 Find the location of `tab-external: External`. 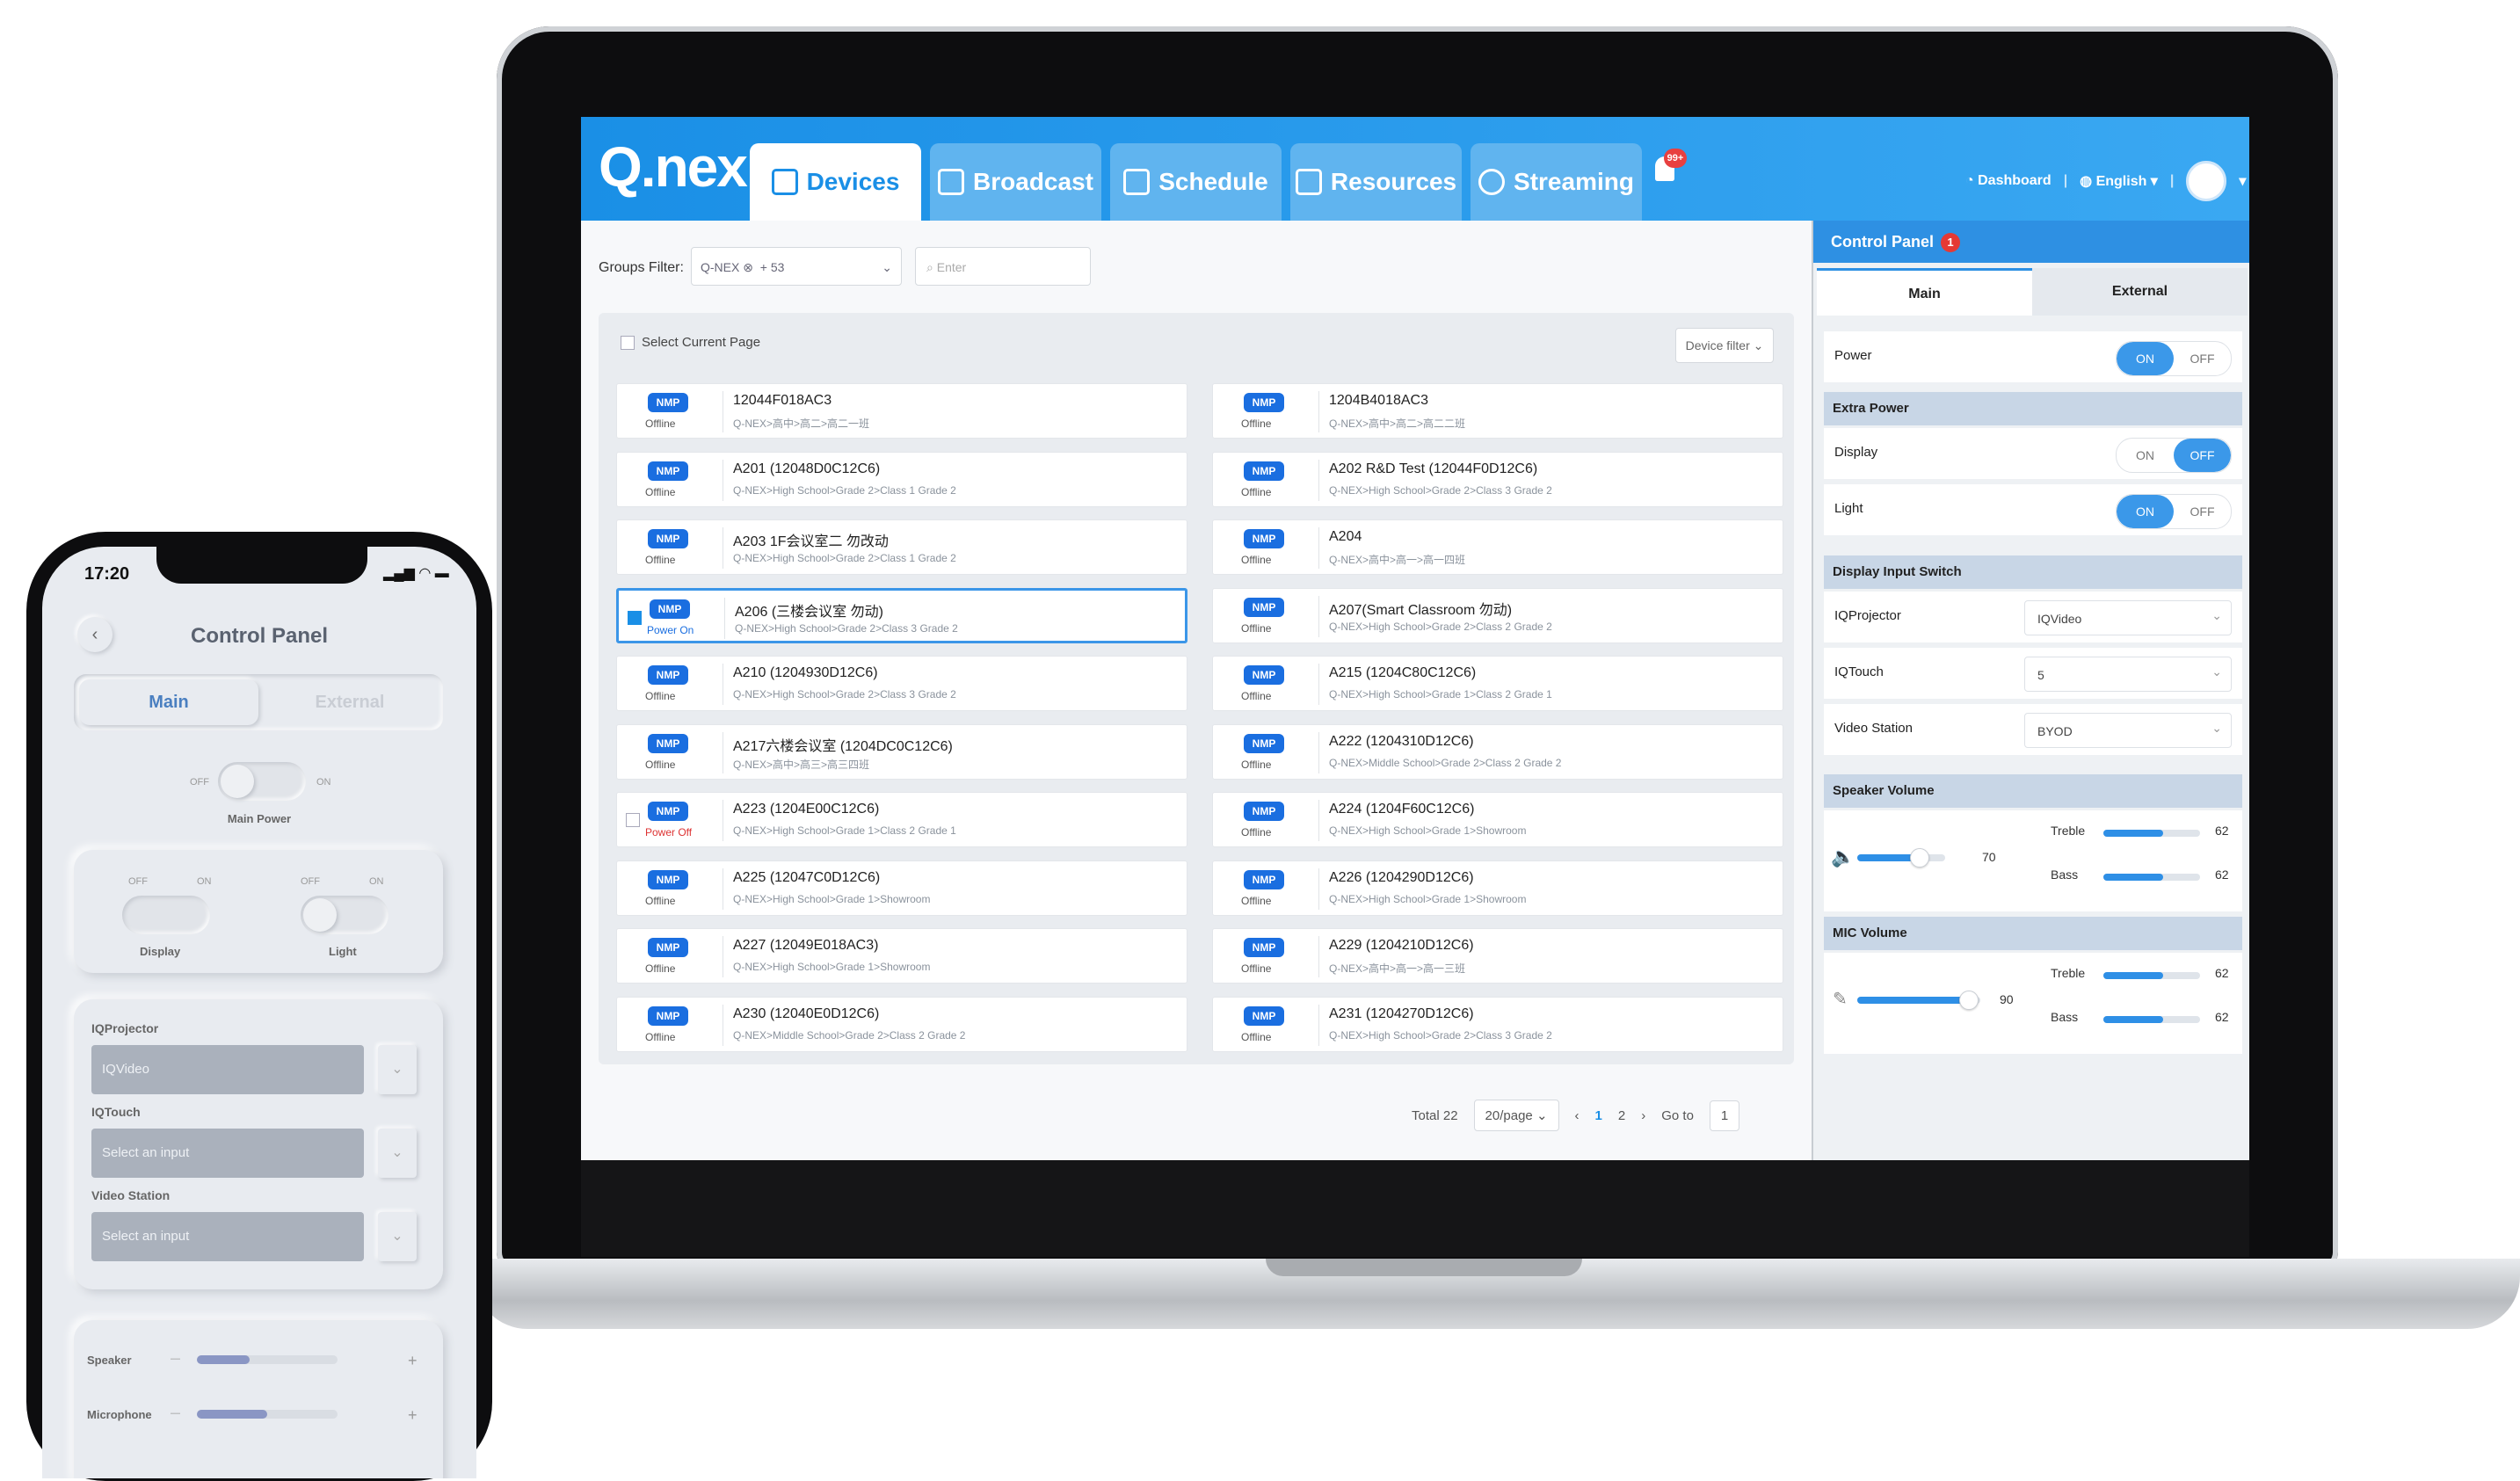

tab-external: External is located at coordinates (2140, 292).